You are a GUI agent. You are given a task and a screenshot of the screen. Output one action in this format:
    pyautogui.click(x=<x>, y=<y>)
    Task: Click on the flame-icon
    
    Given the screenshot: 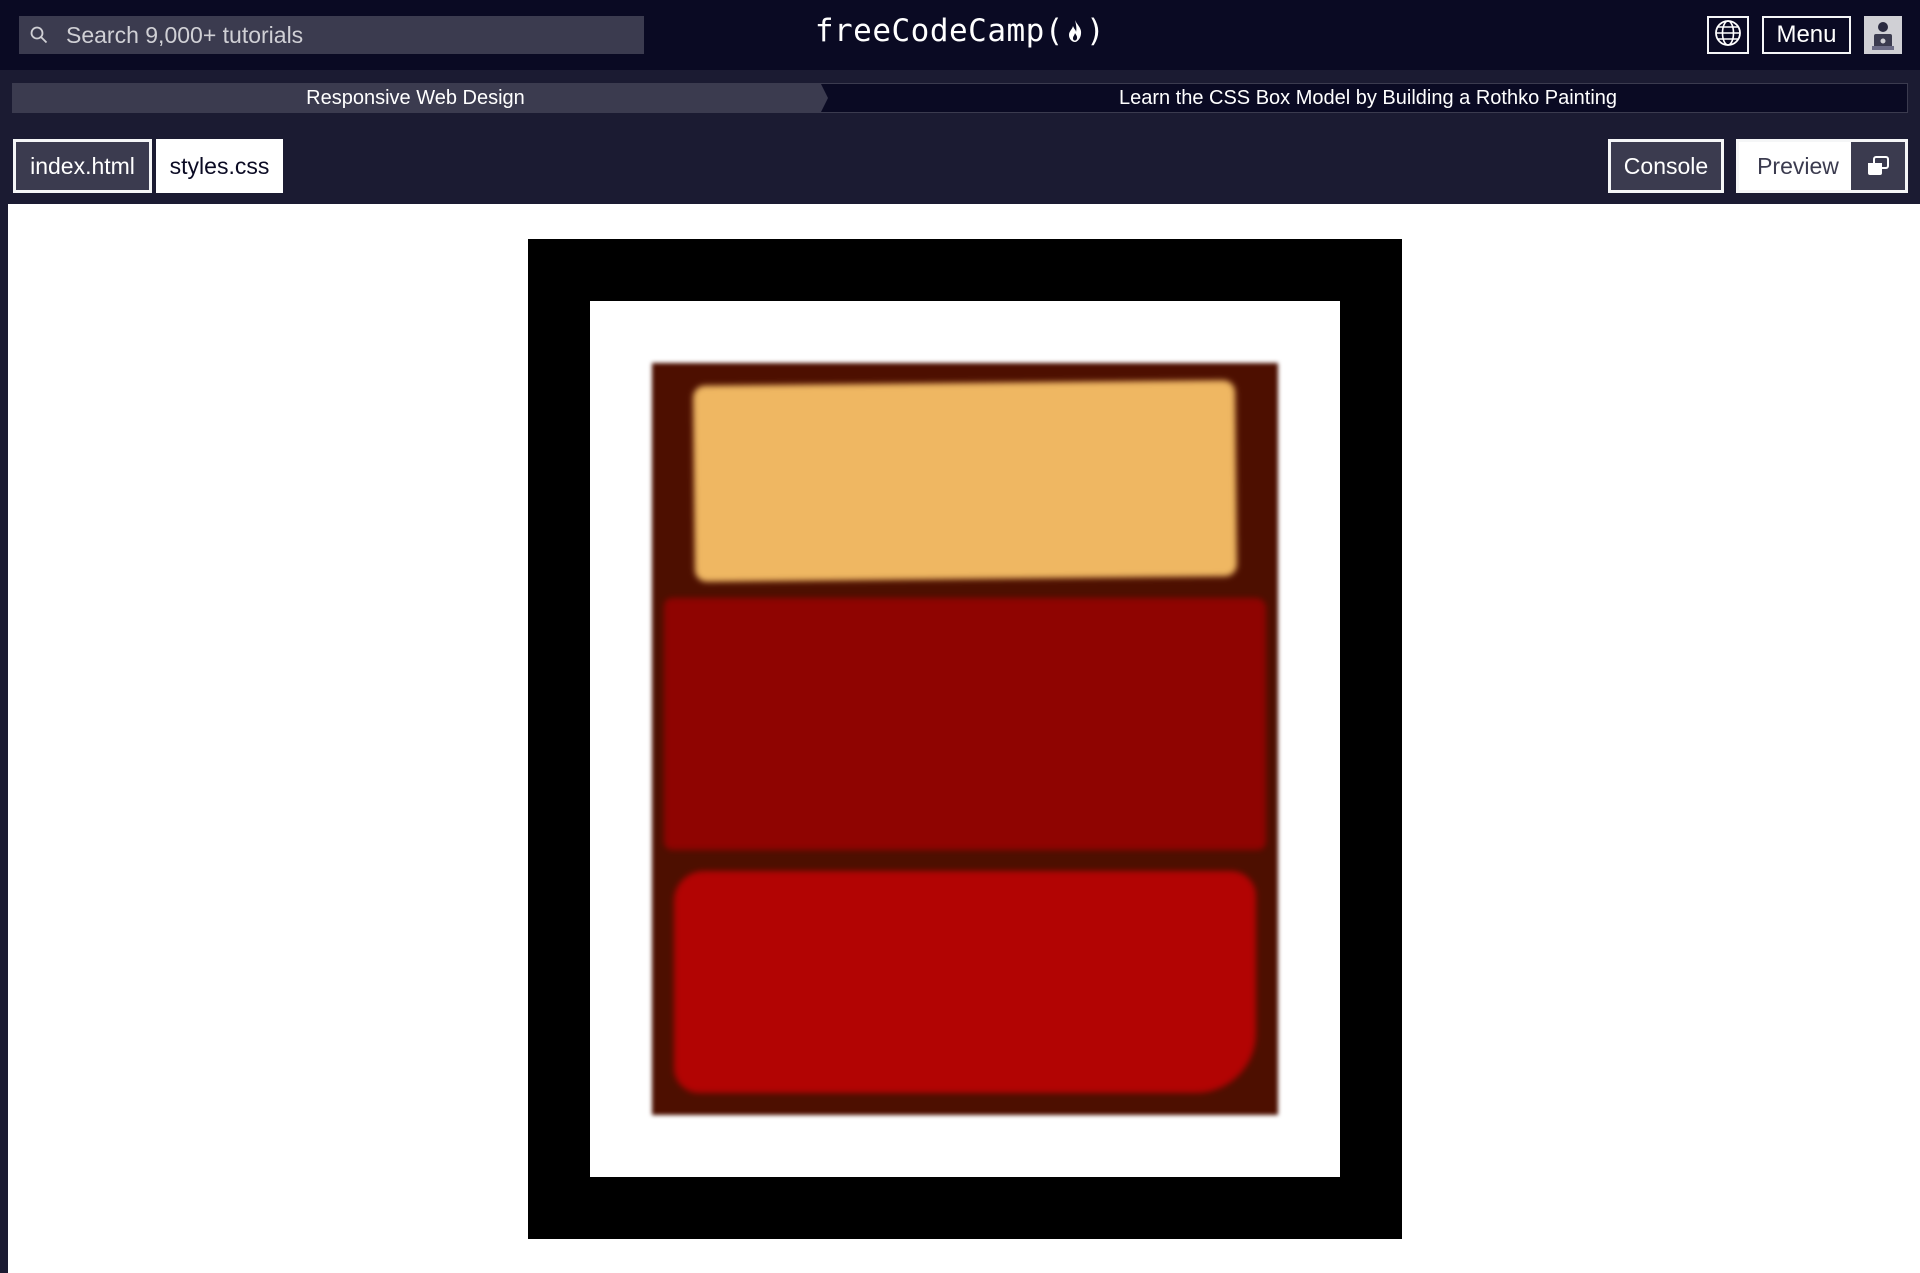 What is the action you would take?
    pyautogui.click(x=1075, y=33)
    